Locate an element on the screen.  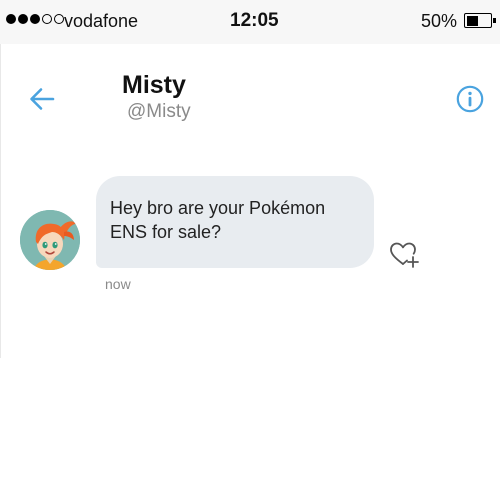
battery-fill is located at coordinates (472, 20).